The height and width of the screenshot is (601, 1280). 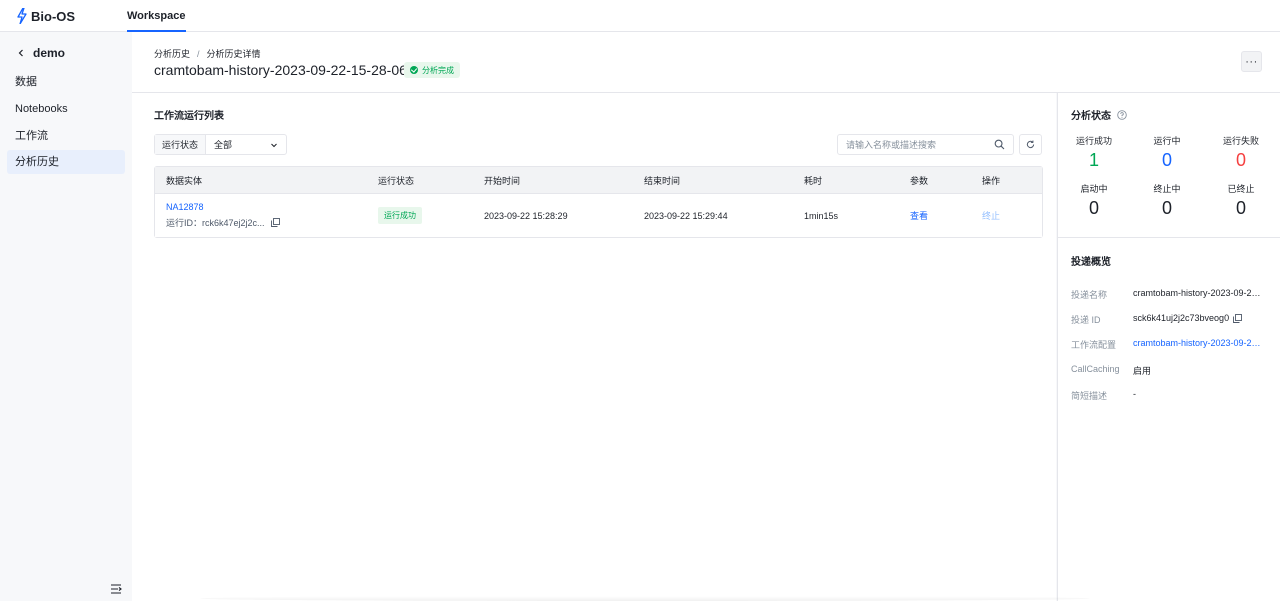 What do you see at coordinates (1241, 189) in the screenshot?
I see `stat-label: 已终止` at bounding box center [1241, 189].